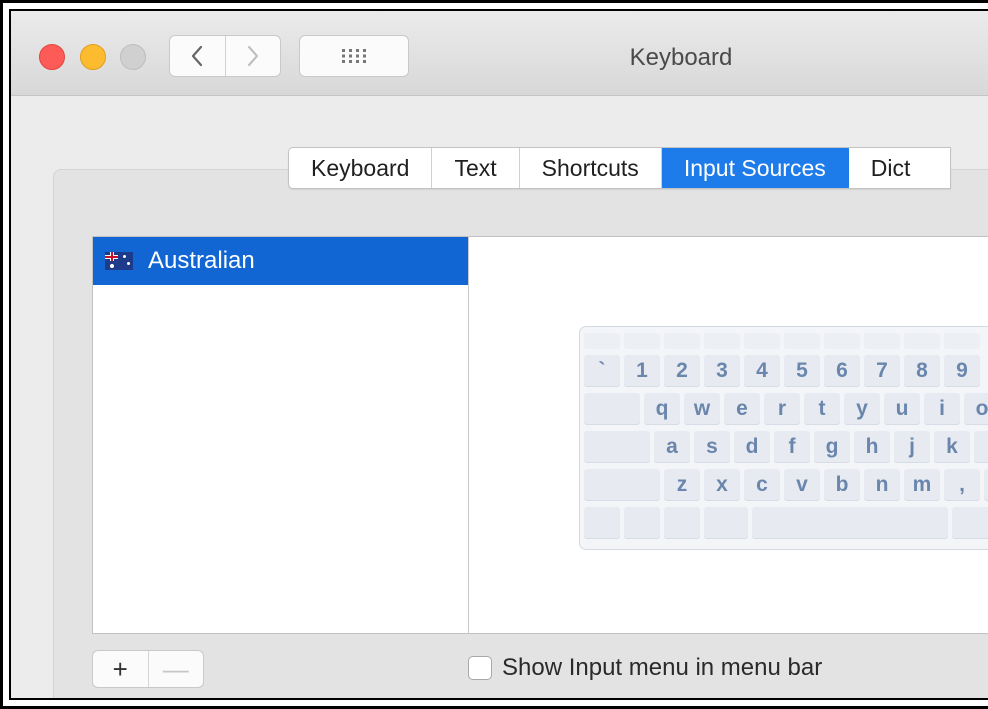 Image resolution: width=988 pixels, height=709 pixels. What do you see at coordinates (862, 409) in the screenshot?
I see `key: y` at bounding box center [862, 409].